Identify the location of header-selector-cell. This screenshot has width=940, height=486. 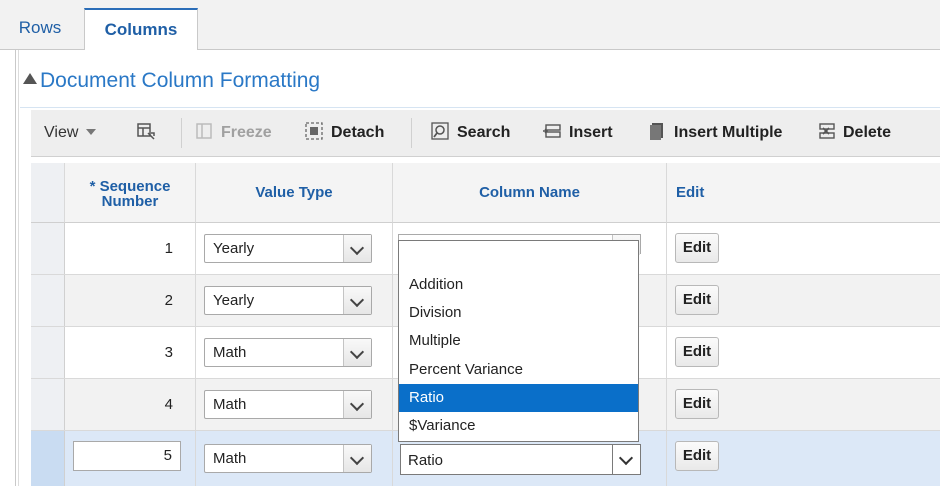
(48, 193).